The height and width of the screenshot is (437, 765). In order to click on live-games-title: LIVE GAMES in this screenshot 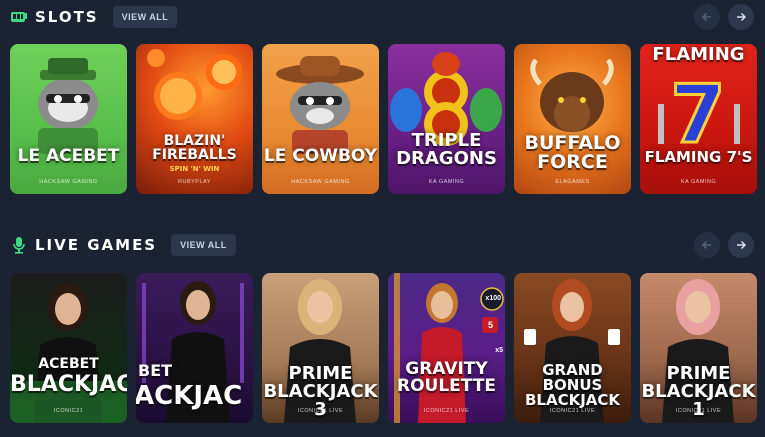, I will do `click(96, 245)`.